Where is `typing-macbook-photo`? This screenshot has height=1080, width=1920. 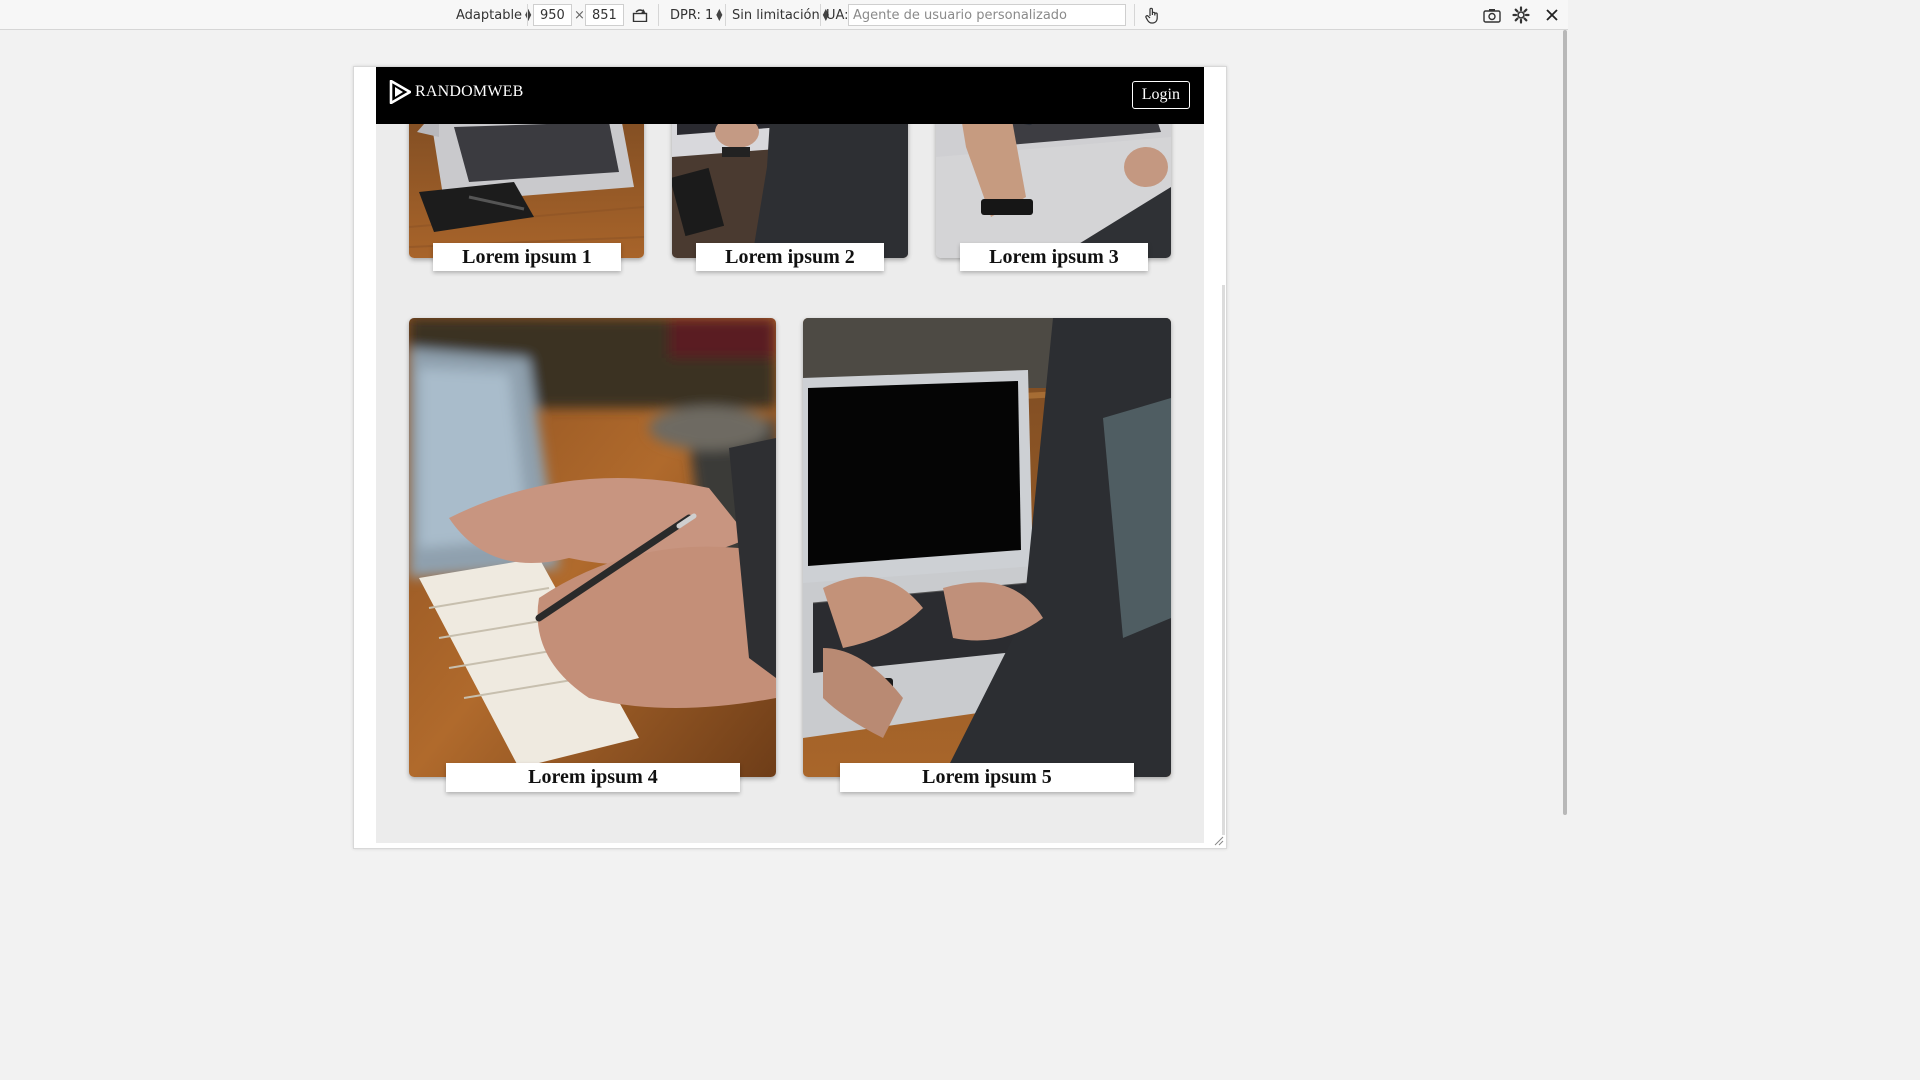 typing-macbook-photo is located at coordinates (987, 547).